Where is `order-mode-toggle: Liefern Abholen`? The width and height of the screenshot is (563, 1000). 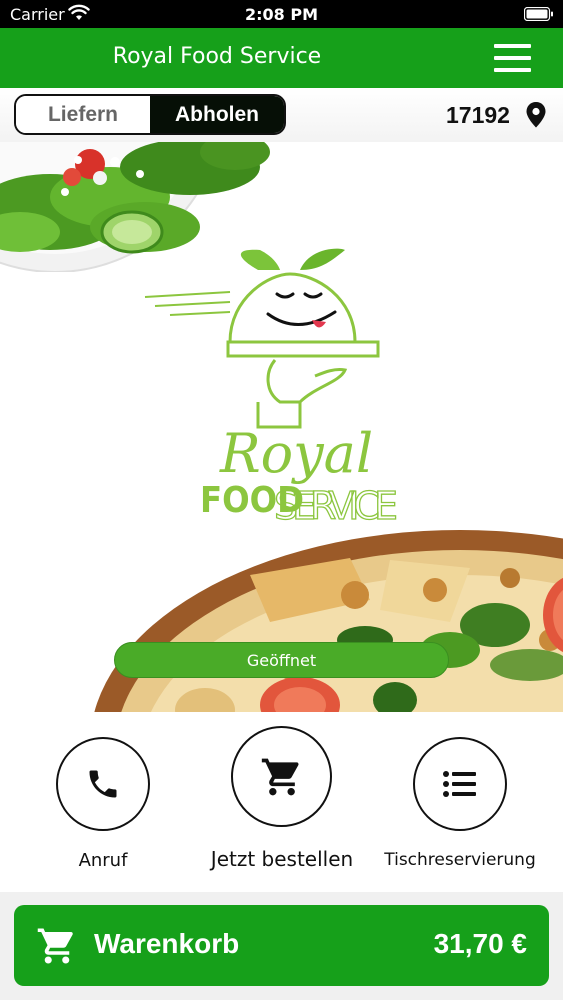
order-mode-toggle: Liefern Abholen is located at coordinates (150, 114).